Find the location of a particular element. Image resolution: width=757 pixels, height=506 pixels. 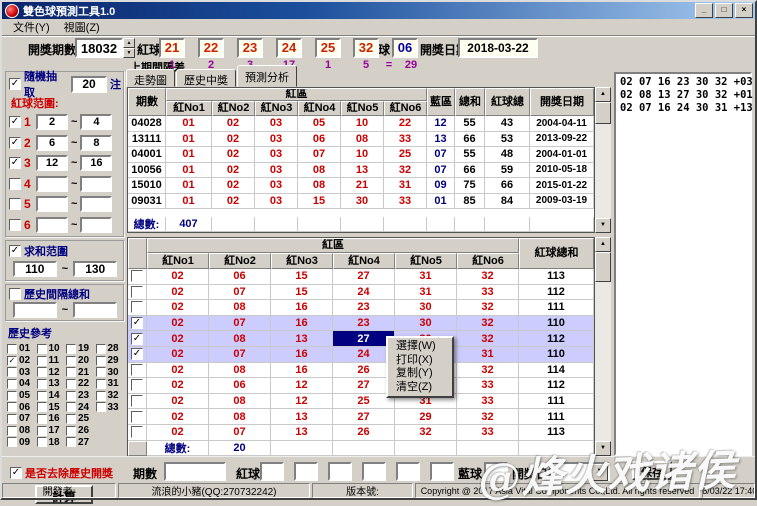

sum-from-input is located at coordinates (34, 269).